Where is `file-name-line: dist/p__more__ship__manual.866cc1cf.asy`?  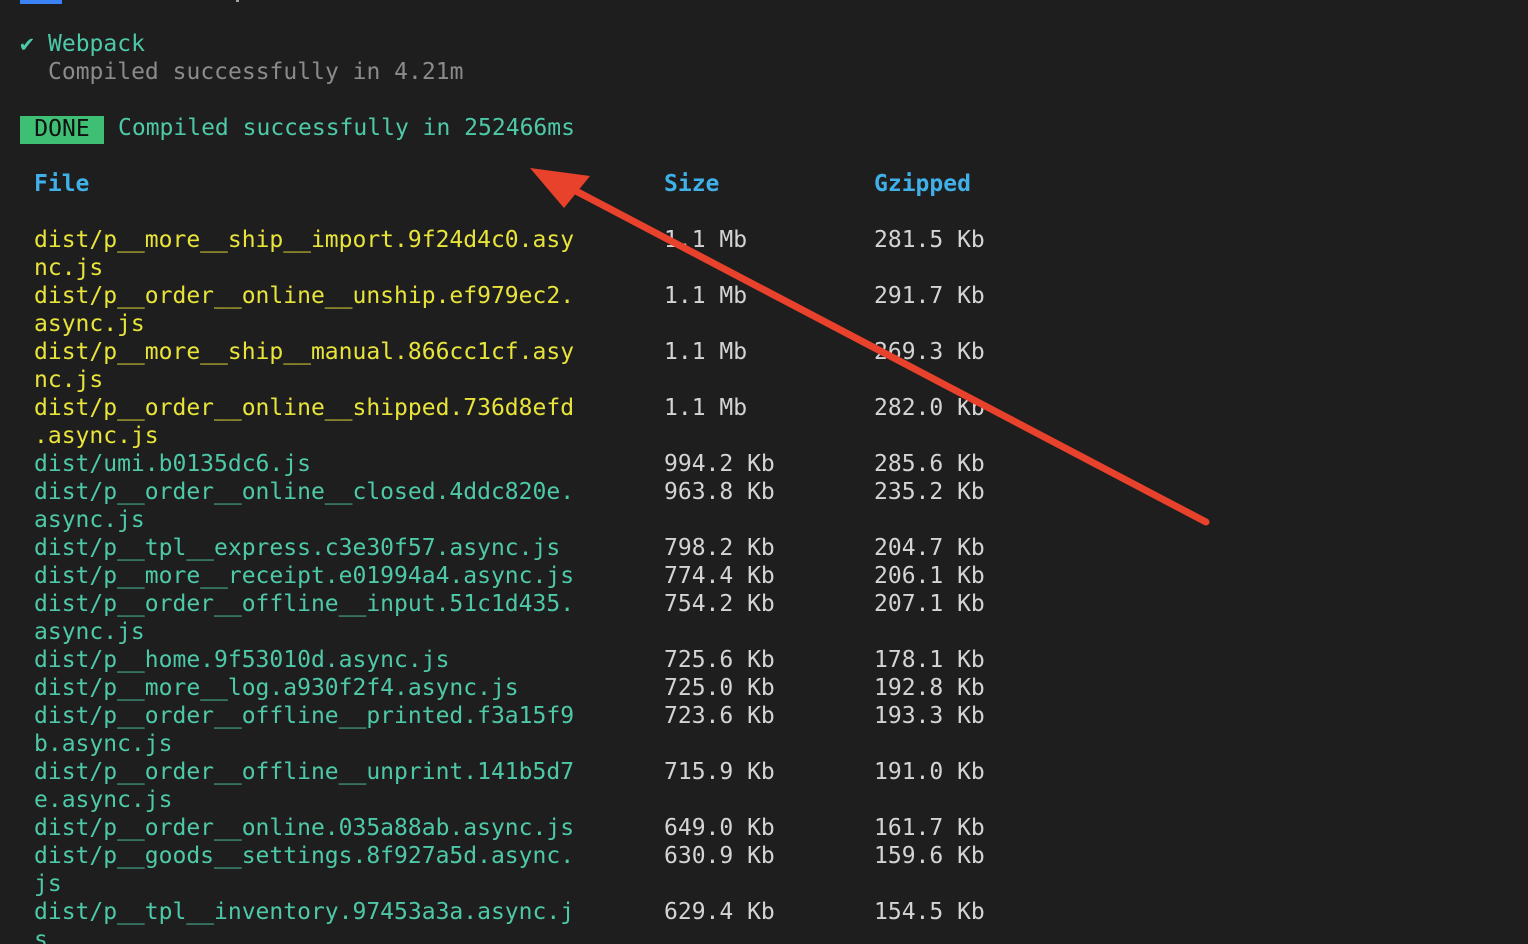 file-name-line: dist/p__more__ship__manual.866cc1cf.asy is located at coordinates (304, 352).